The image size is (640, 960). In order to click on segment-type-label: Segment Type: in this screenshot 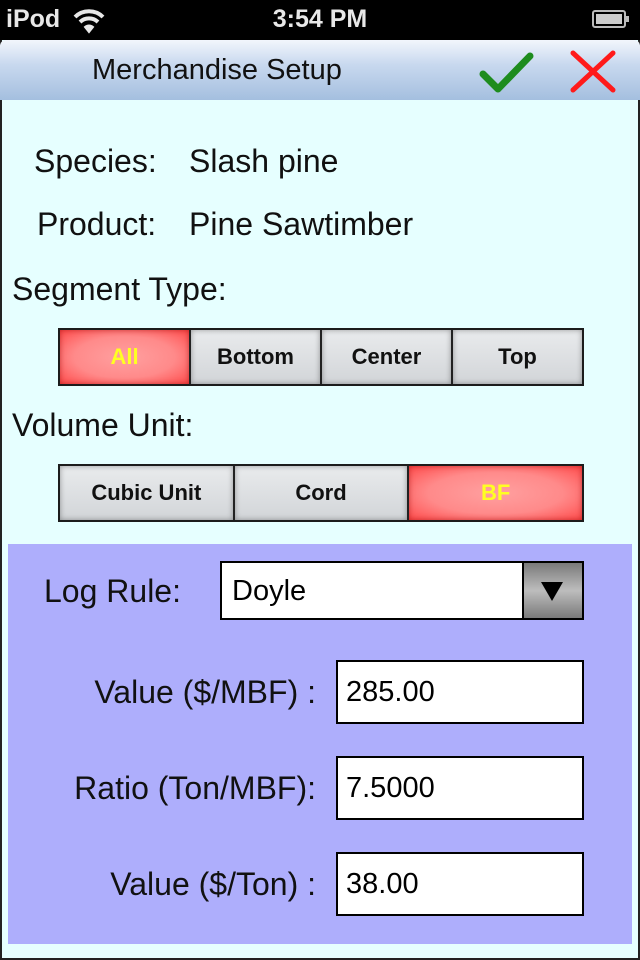, I will do `click(119, 289)`.